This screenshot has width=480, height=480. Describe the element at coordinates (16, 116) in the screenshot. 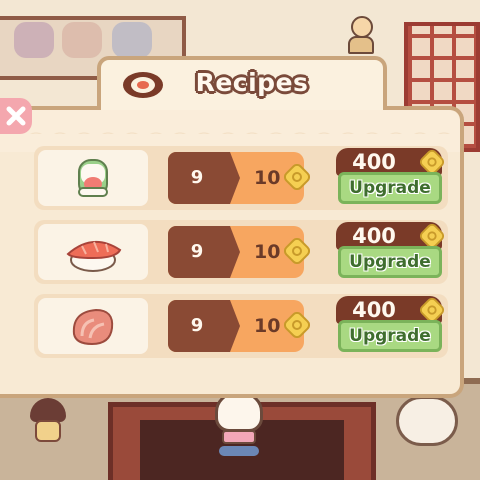

I see `close-button` at that location.